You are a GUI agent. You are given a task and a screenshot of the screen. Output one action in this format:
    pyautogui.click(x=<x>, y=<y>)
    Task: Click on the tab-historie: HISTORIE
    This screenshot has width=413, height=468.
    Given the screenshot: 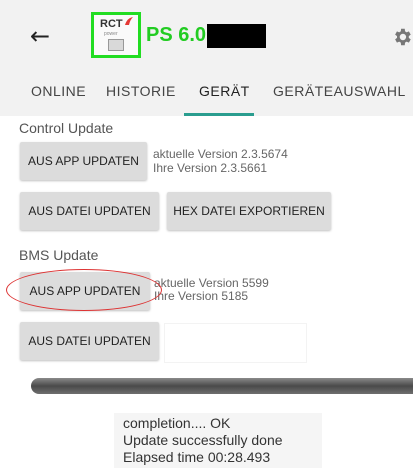 What is the action you would take?
    pyautogui.click(x=141, y=91)
    